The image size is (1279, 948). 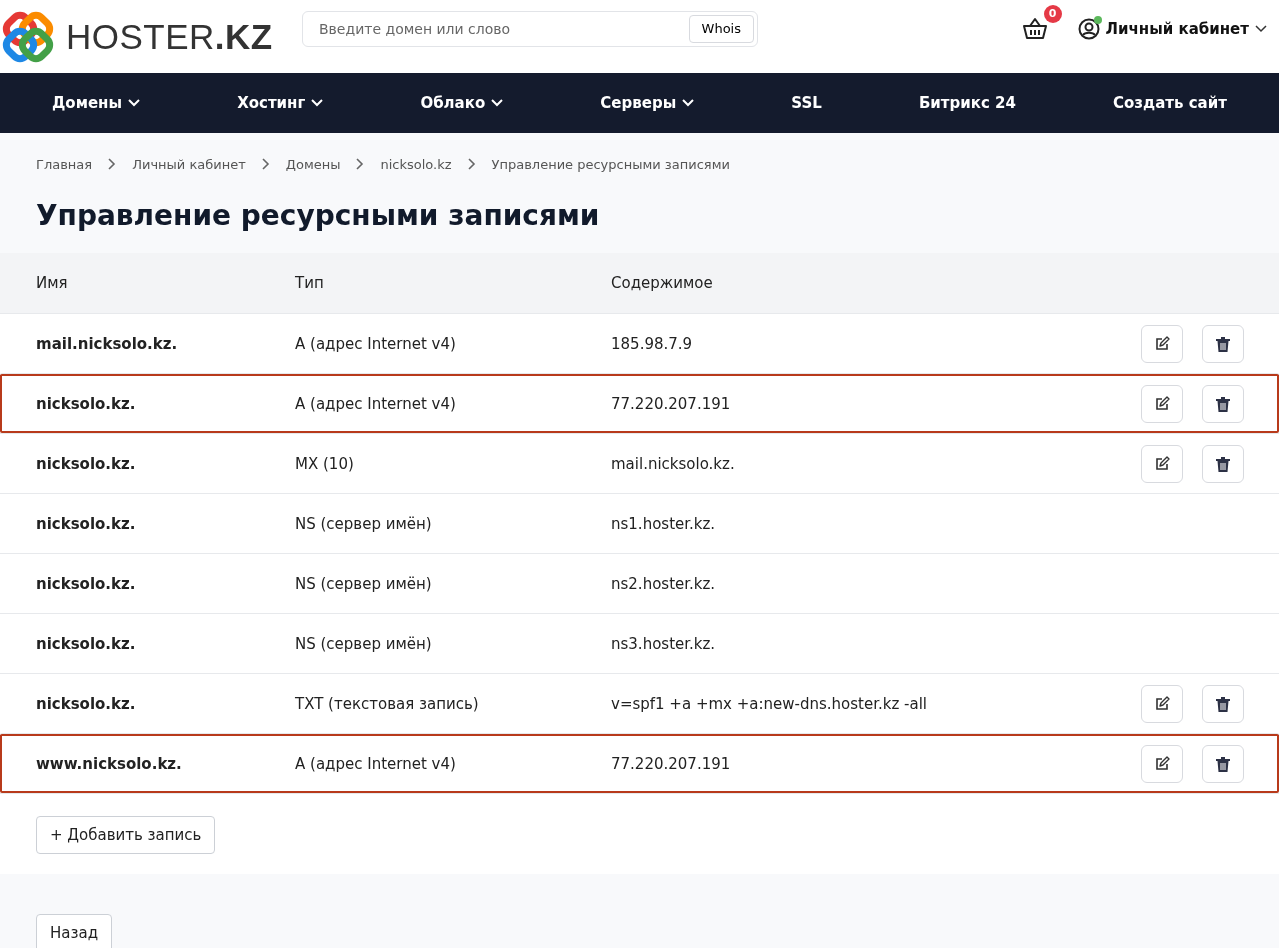 What do you see at coordinates (107, 343) in the screenshot?
I see `record-name: mail.nicksolo.kz.` at bounding box center [107, 343].